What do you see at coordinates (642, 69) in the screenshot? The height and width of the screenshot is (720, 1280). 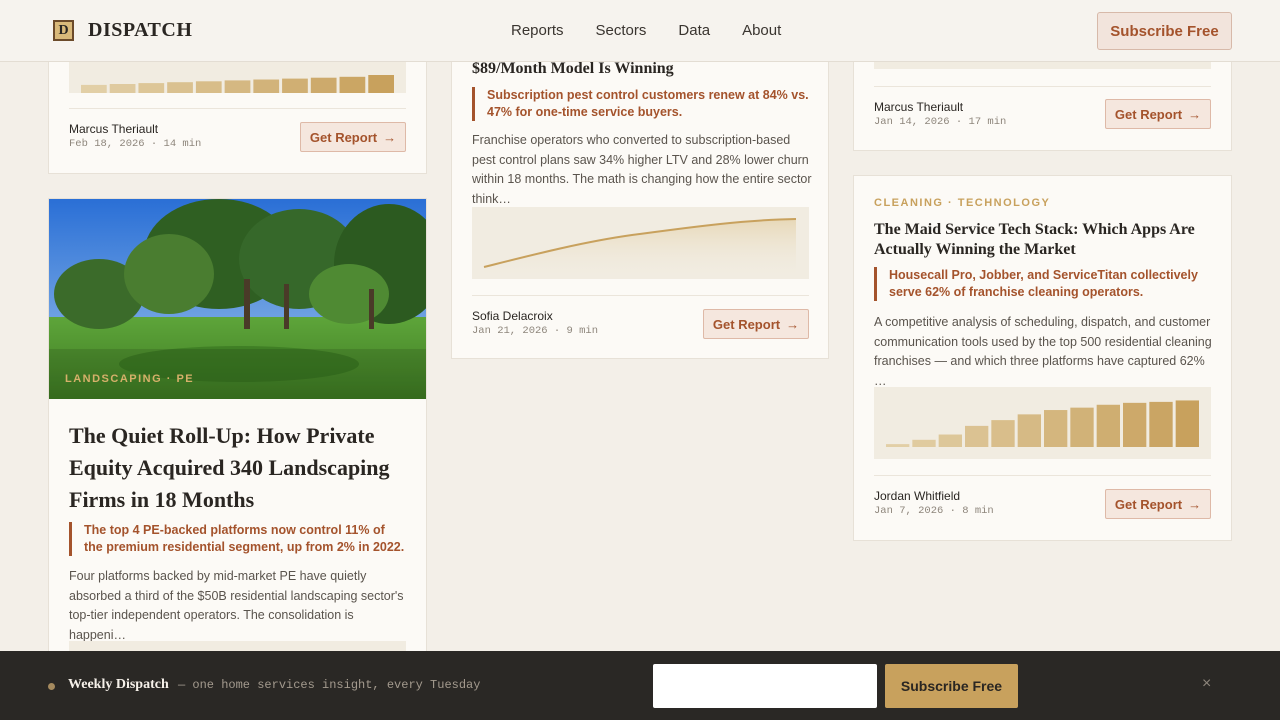 I see `article-title: $89/Month Model Is Winning` at bounding box center [642, 69].